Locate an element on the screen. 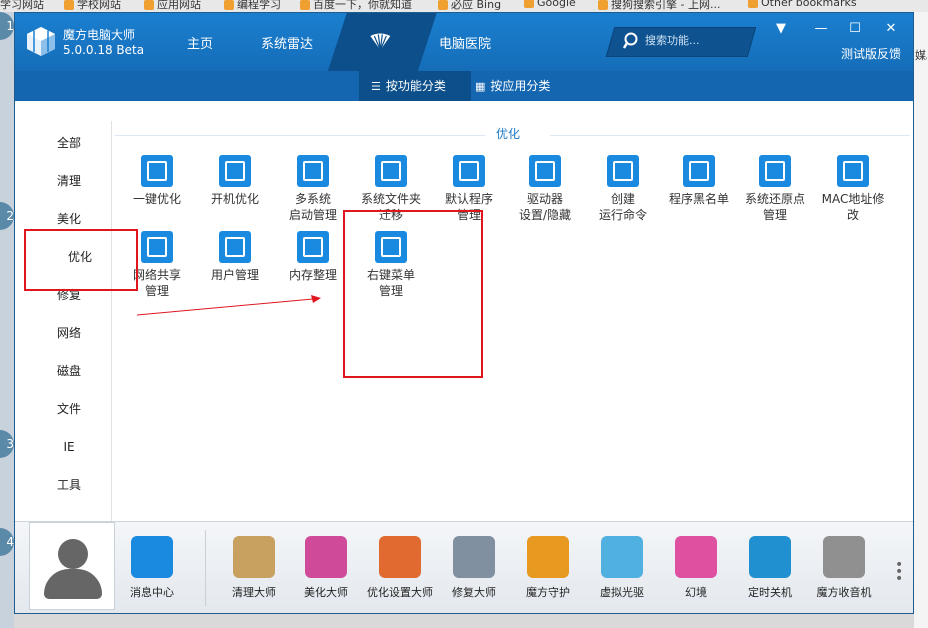  search-input is located at coordinates (693, 40).